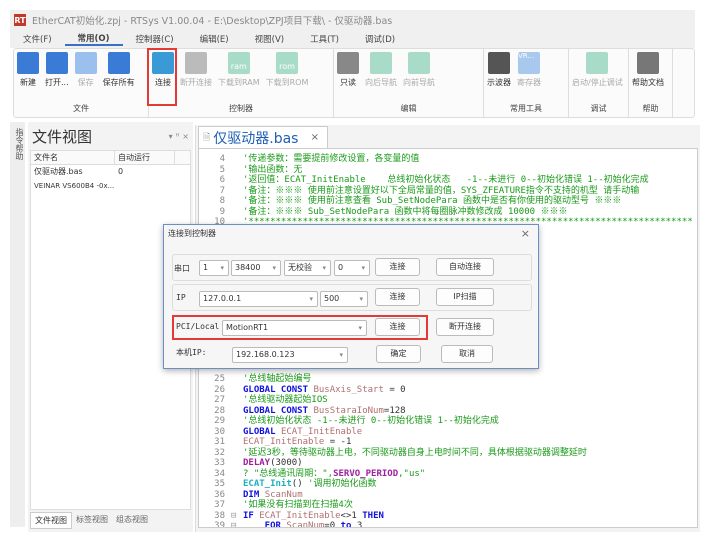 Image resolution: width=703 pixels, height=537 pixels. I want to click on save-icon, so click(85, 63).